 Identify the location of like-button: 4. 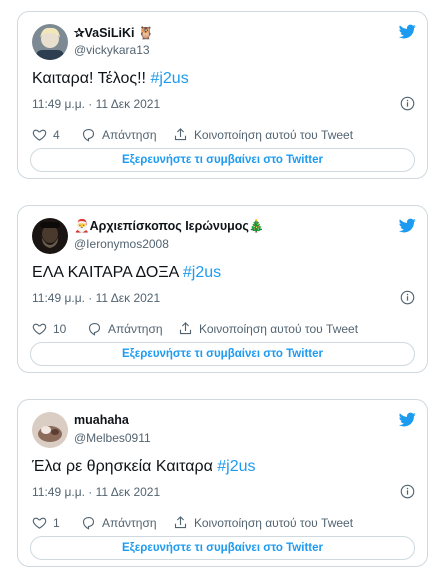
(46, 134).